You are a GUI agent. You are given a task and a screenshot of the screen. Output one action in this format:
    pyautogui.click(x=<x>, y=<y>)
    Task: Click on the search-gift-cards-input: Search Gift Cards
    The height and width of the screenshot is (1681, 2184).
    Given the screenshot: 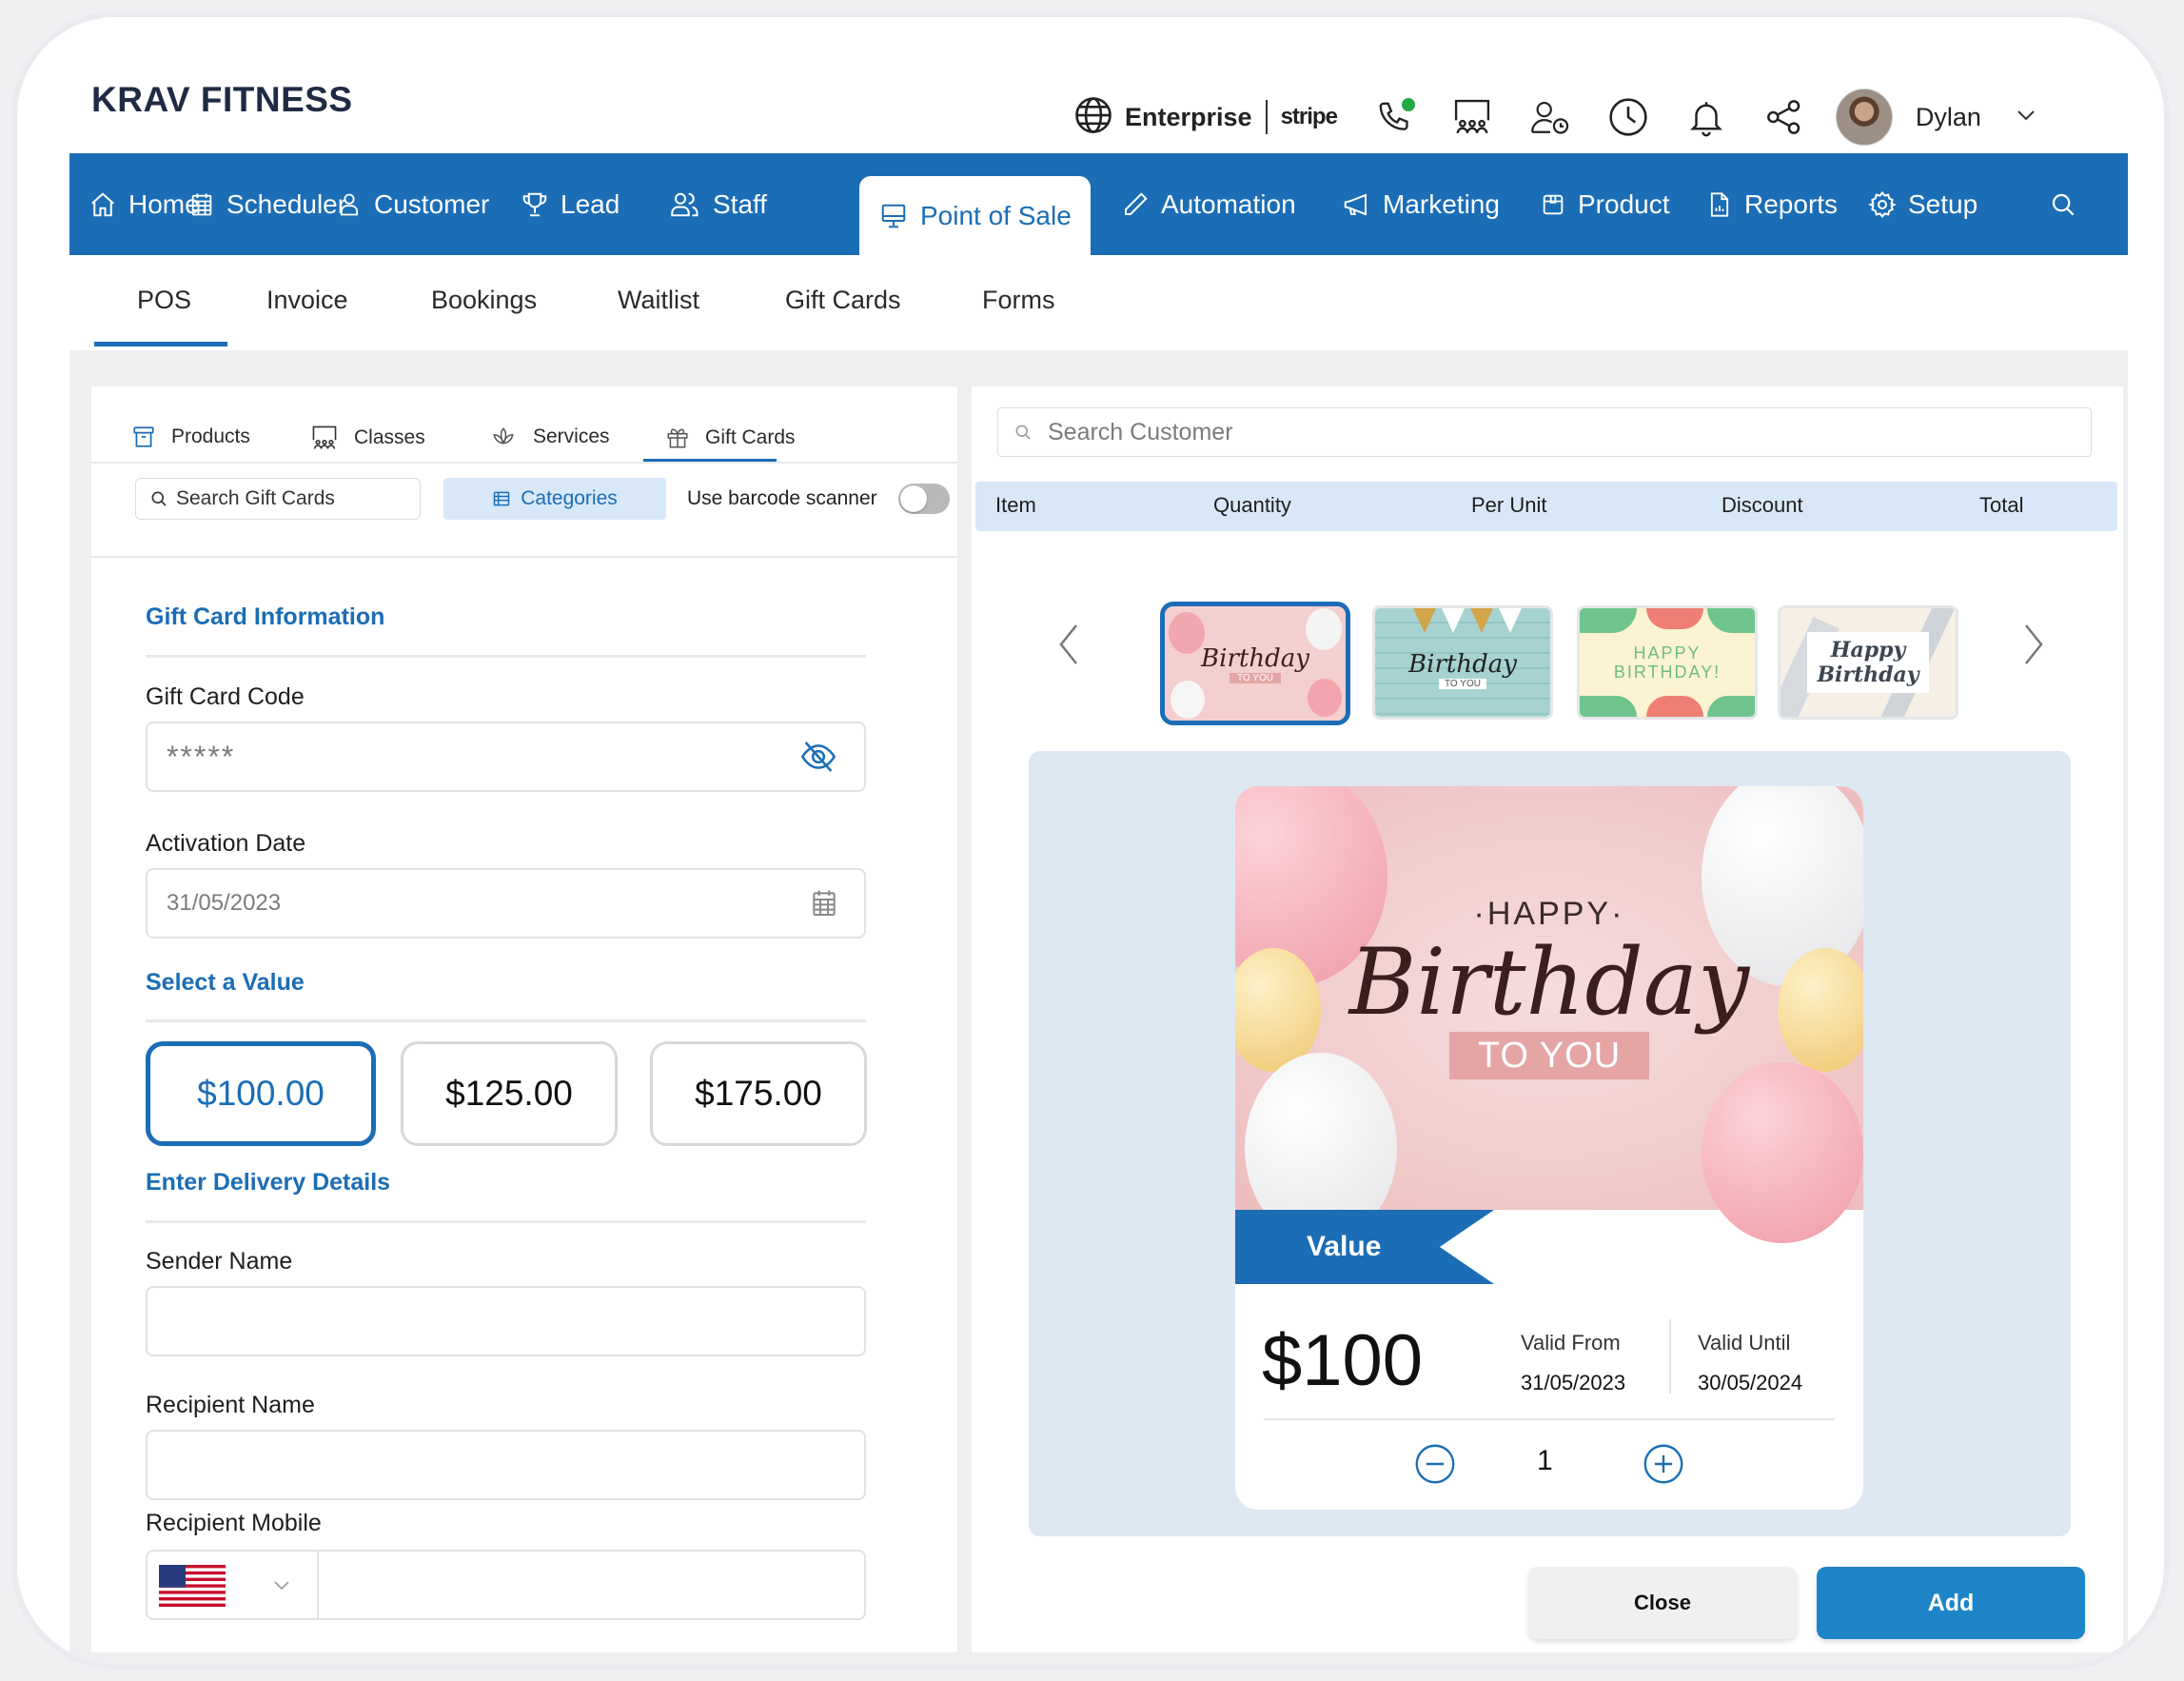 What is the action you would take?
    pyautogui.click(x=278, y=499)
    